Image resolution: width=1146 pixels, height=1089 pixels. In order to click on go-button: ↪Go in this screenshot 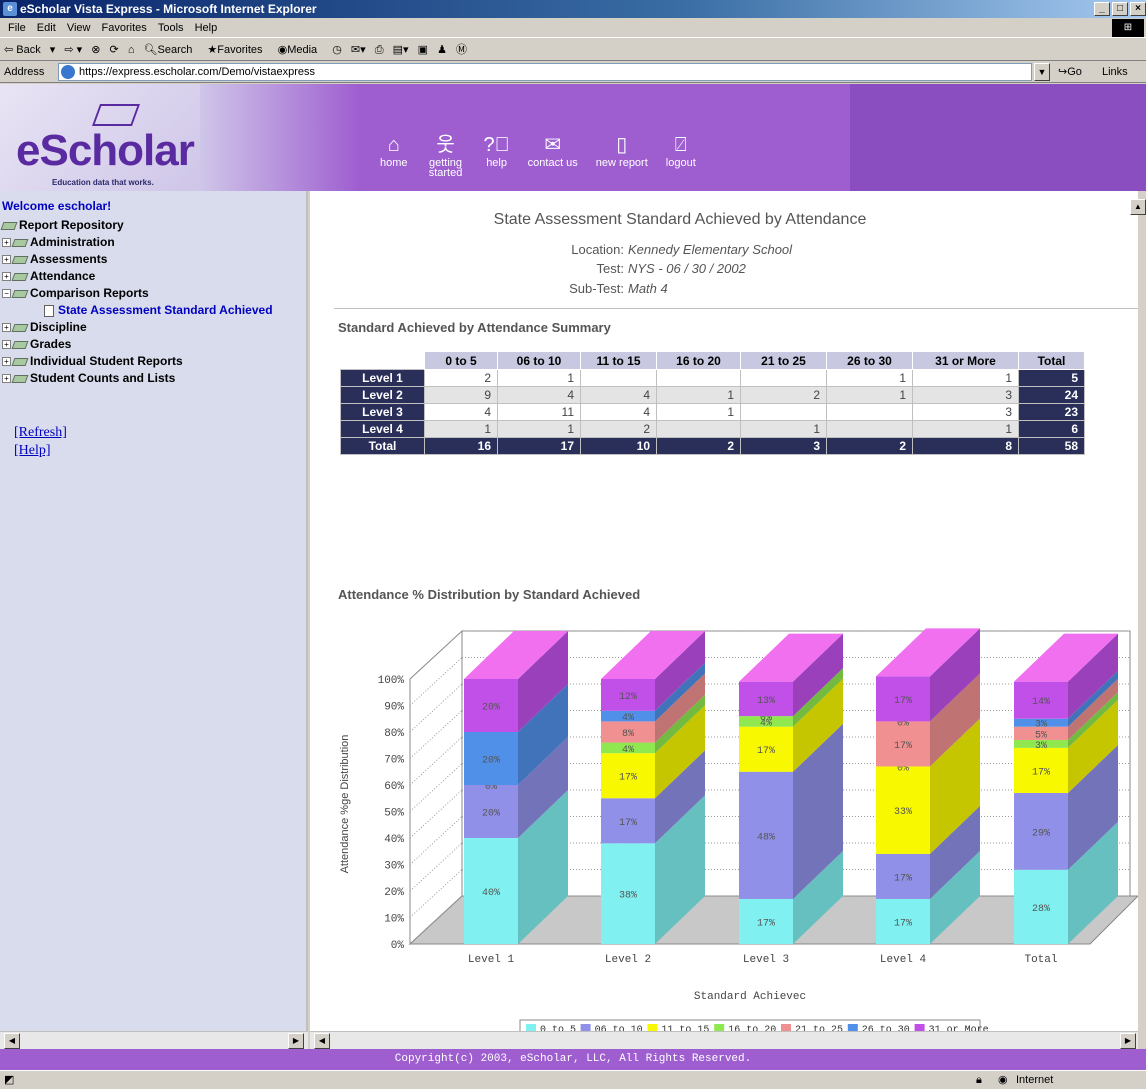, I will do `click(1070, 72)`.